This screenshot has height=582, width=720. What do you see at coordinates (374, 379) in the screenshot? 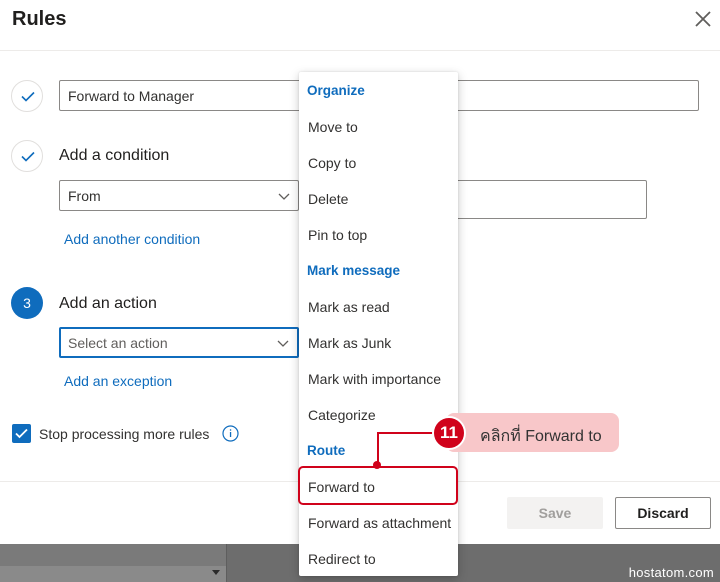
I see `menu-item-mark-with-importance: Mark with importance` at bounding box center [374, 379].